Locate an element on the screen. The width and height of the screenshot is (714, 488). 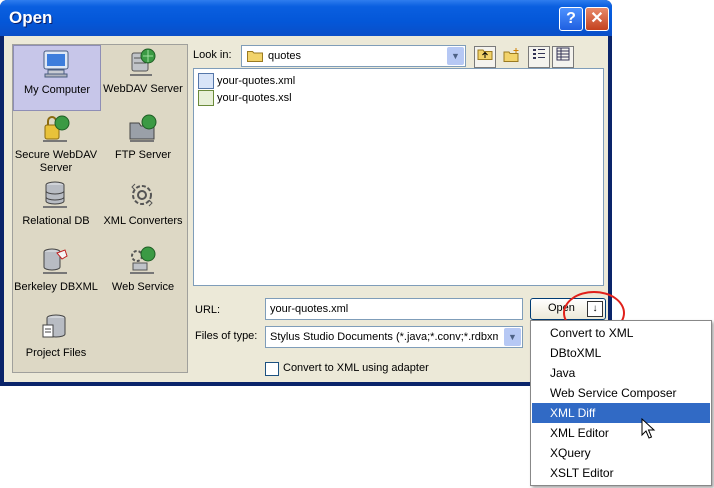
file-name: your-quotes.xsl is located at coordinates (254, 98).